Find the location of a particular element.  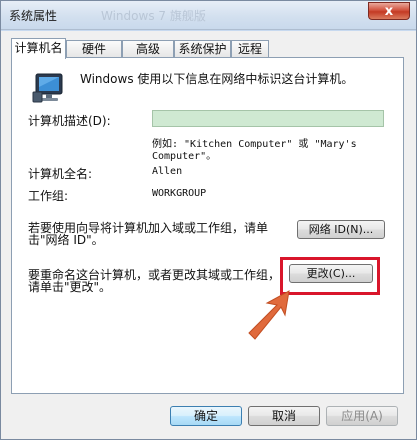

tab-hardware: 硬件 is located at coordinates (94, 48).